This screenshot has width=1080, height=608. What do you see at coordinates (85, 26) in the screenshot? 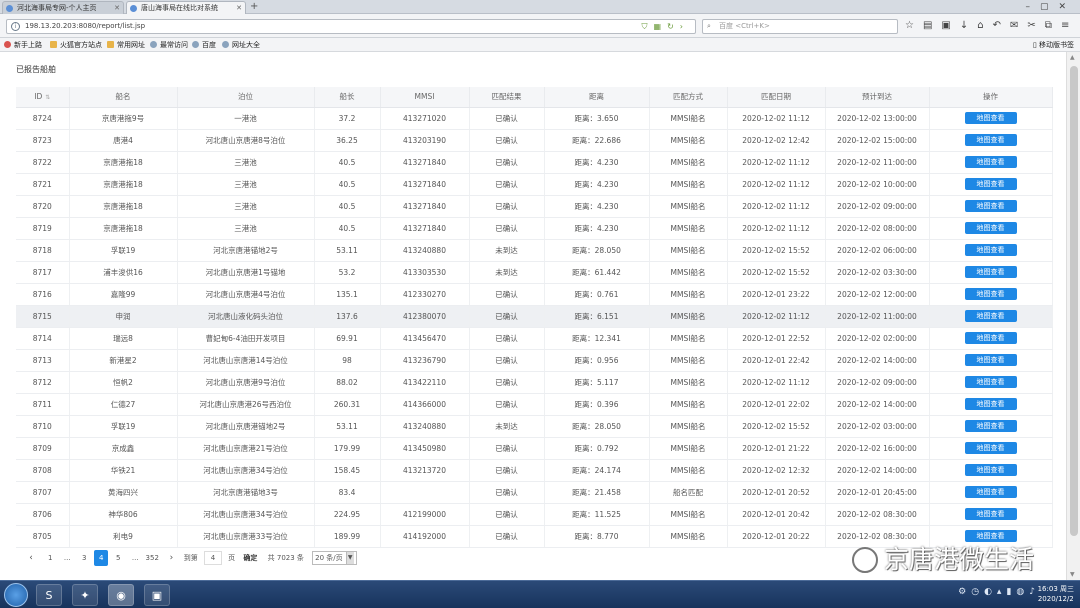
I see `url-text: 198.13.20.203:8080/report/list.jsp` at bounding box center [85, 26].